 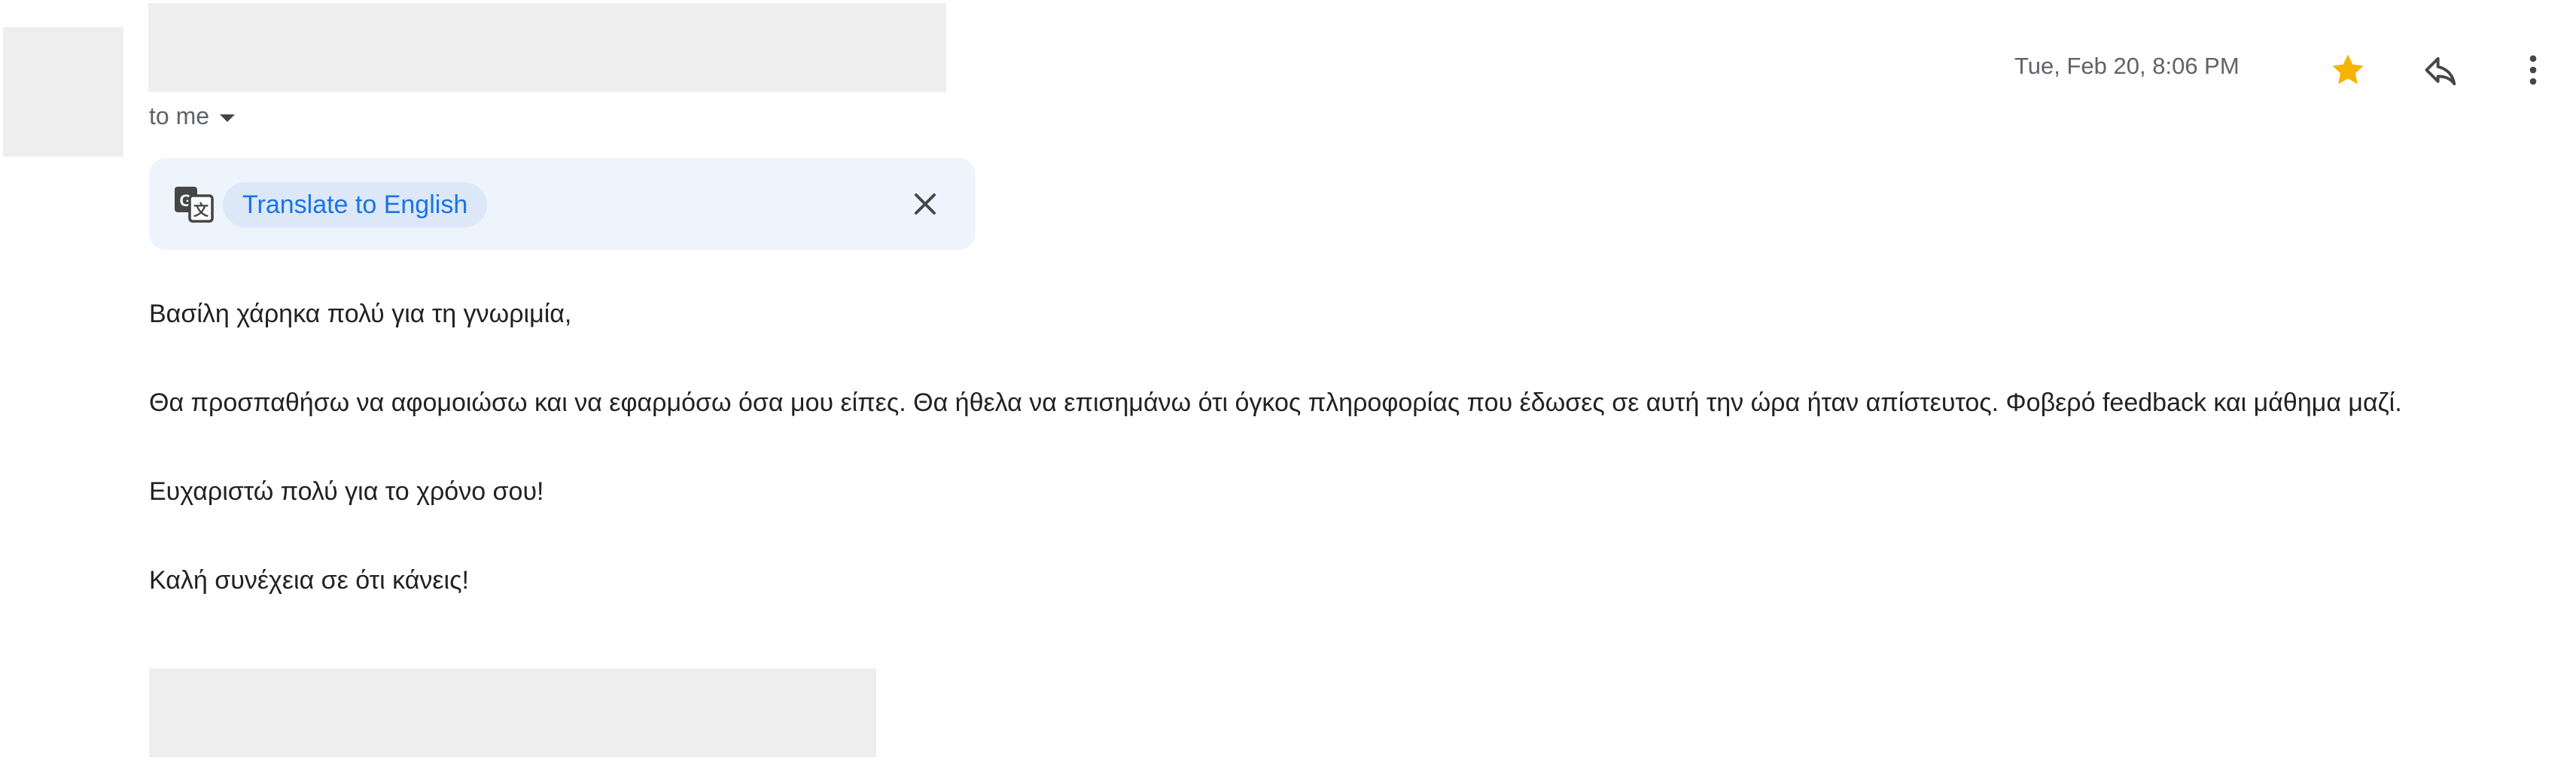 What do you see at coordinates (180, 115) in the screenshot?
I see `recipient-label: to me` at bounding box center [180, 115].